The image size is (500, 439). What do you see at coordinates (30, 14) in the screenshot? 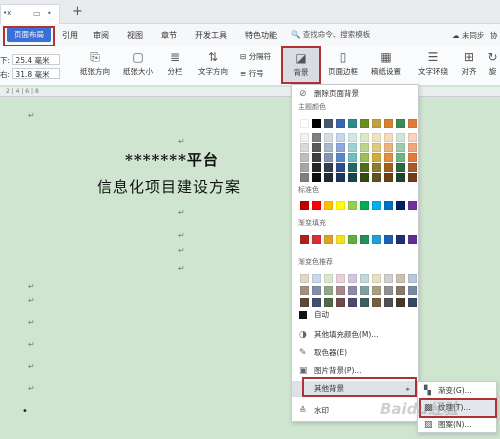
I see `document-tab: •x ▭ •` at bounding box center [30, 14].